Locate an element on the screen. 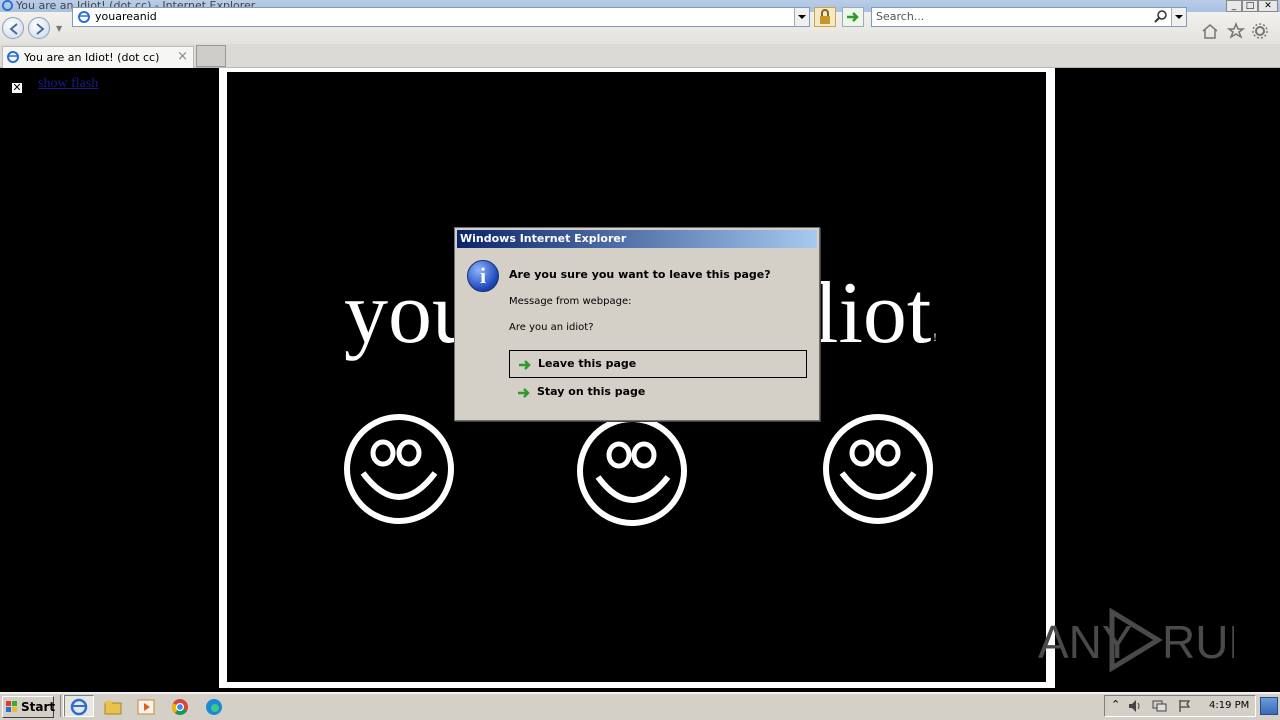  volume-icon is located at coordinates (1135, 706).